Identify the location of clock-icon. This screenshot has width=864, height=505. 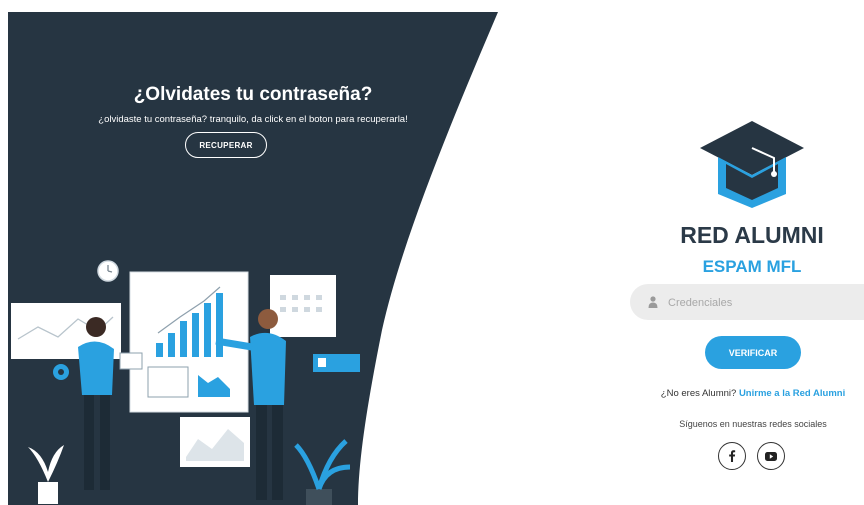
(108, 271).